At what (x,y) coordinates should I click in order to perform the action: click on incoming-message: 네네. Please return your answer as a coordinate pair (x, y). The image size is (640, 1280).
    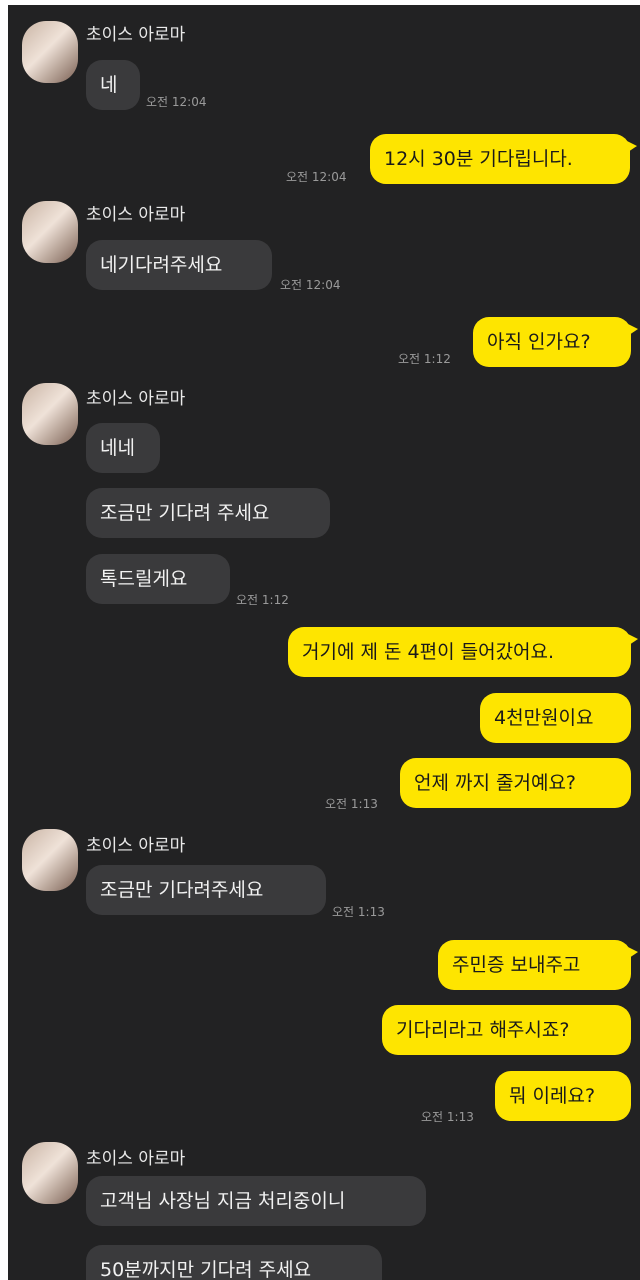
    Looking at the image, I should click on (123, 448).